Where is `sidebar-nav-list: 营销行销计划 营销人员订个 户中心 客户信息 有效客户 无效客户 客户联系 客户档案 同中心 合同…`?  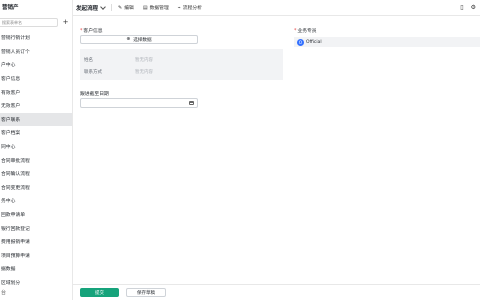
sidebar-nav-list: 营销行销计划 营销人员订个 户中心 客户信息 有效客户 无效客户 客户联系 客户档案 同中心 合同… is located at coordinates (36, 160).